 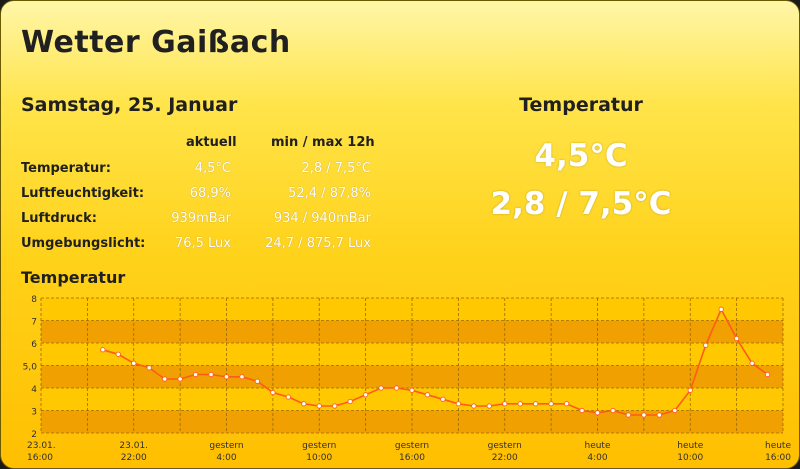 What do you see at coordinates (34, 413) in the screenshot?
I see `y-tick-label: 3` at bounding box center [34, 413].